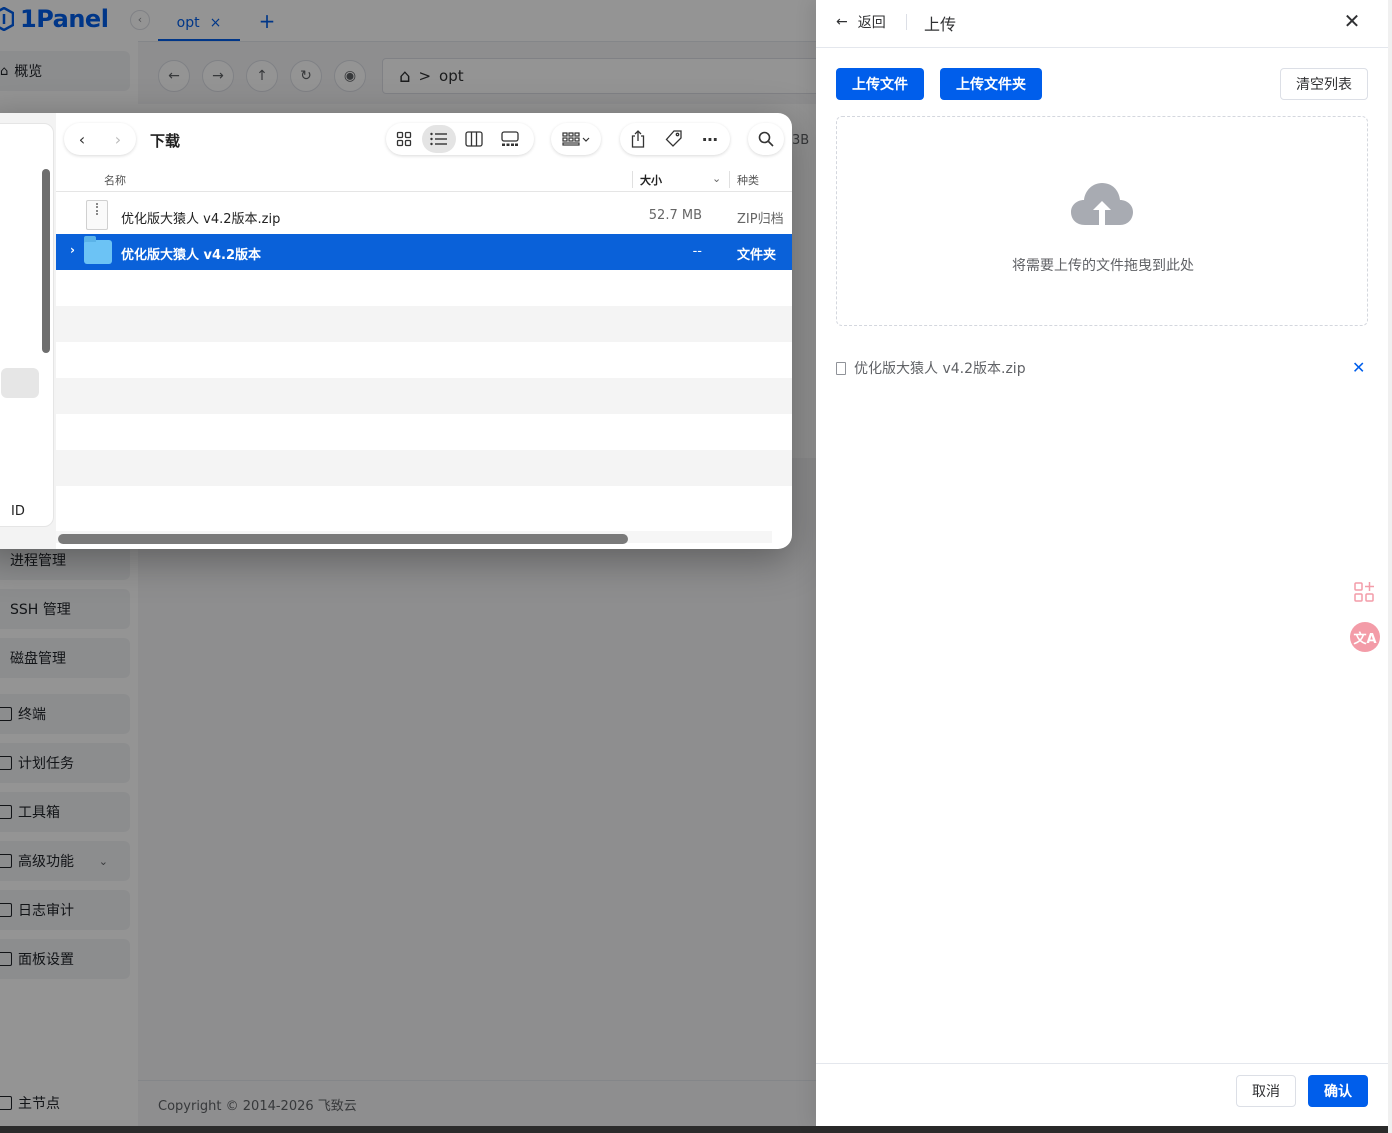  I want to click on zip-file-icon, so click(97, 215).